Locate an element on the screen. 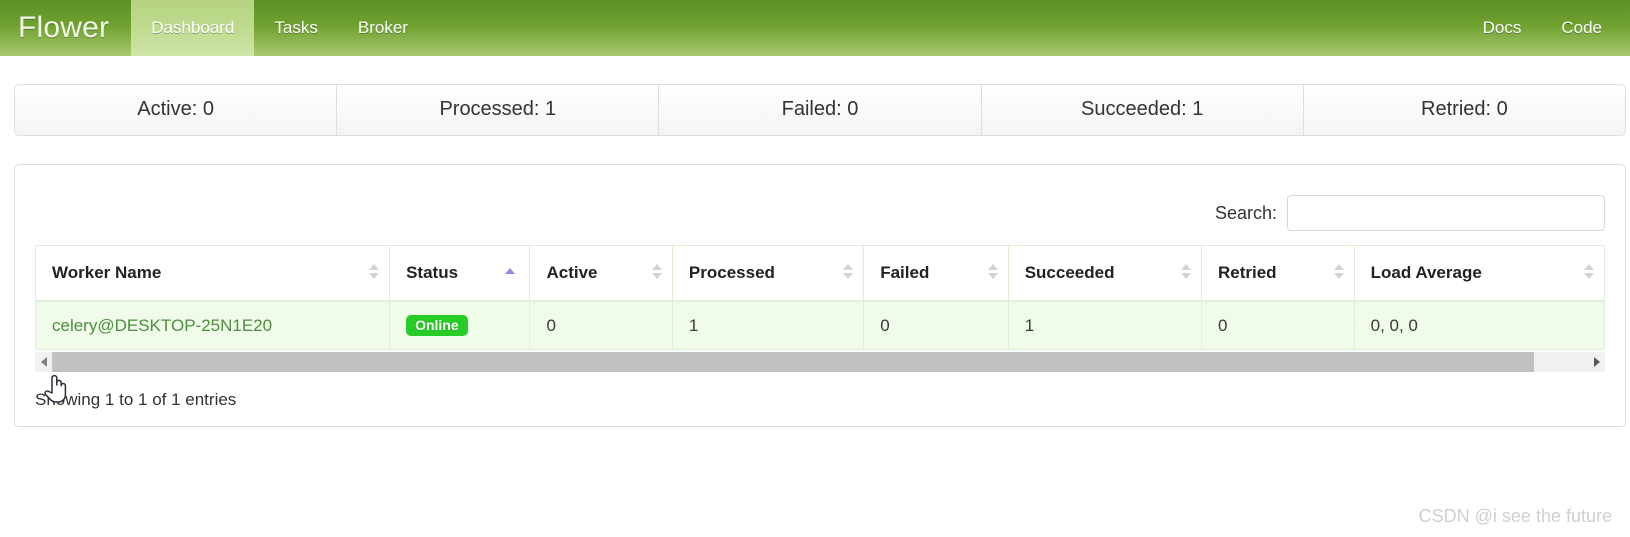 The image size is (1630, 537). column-header-retried: Retried is located at coordinates (1278, 273).